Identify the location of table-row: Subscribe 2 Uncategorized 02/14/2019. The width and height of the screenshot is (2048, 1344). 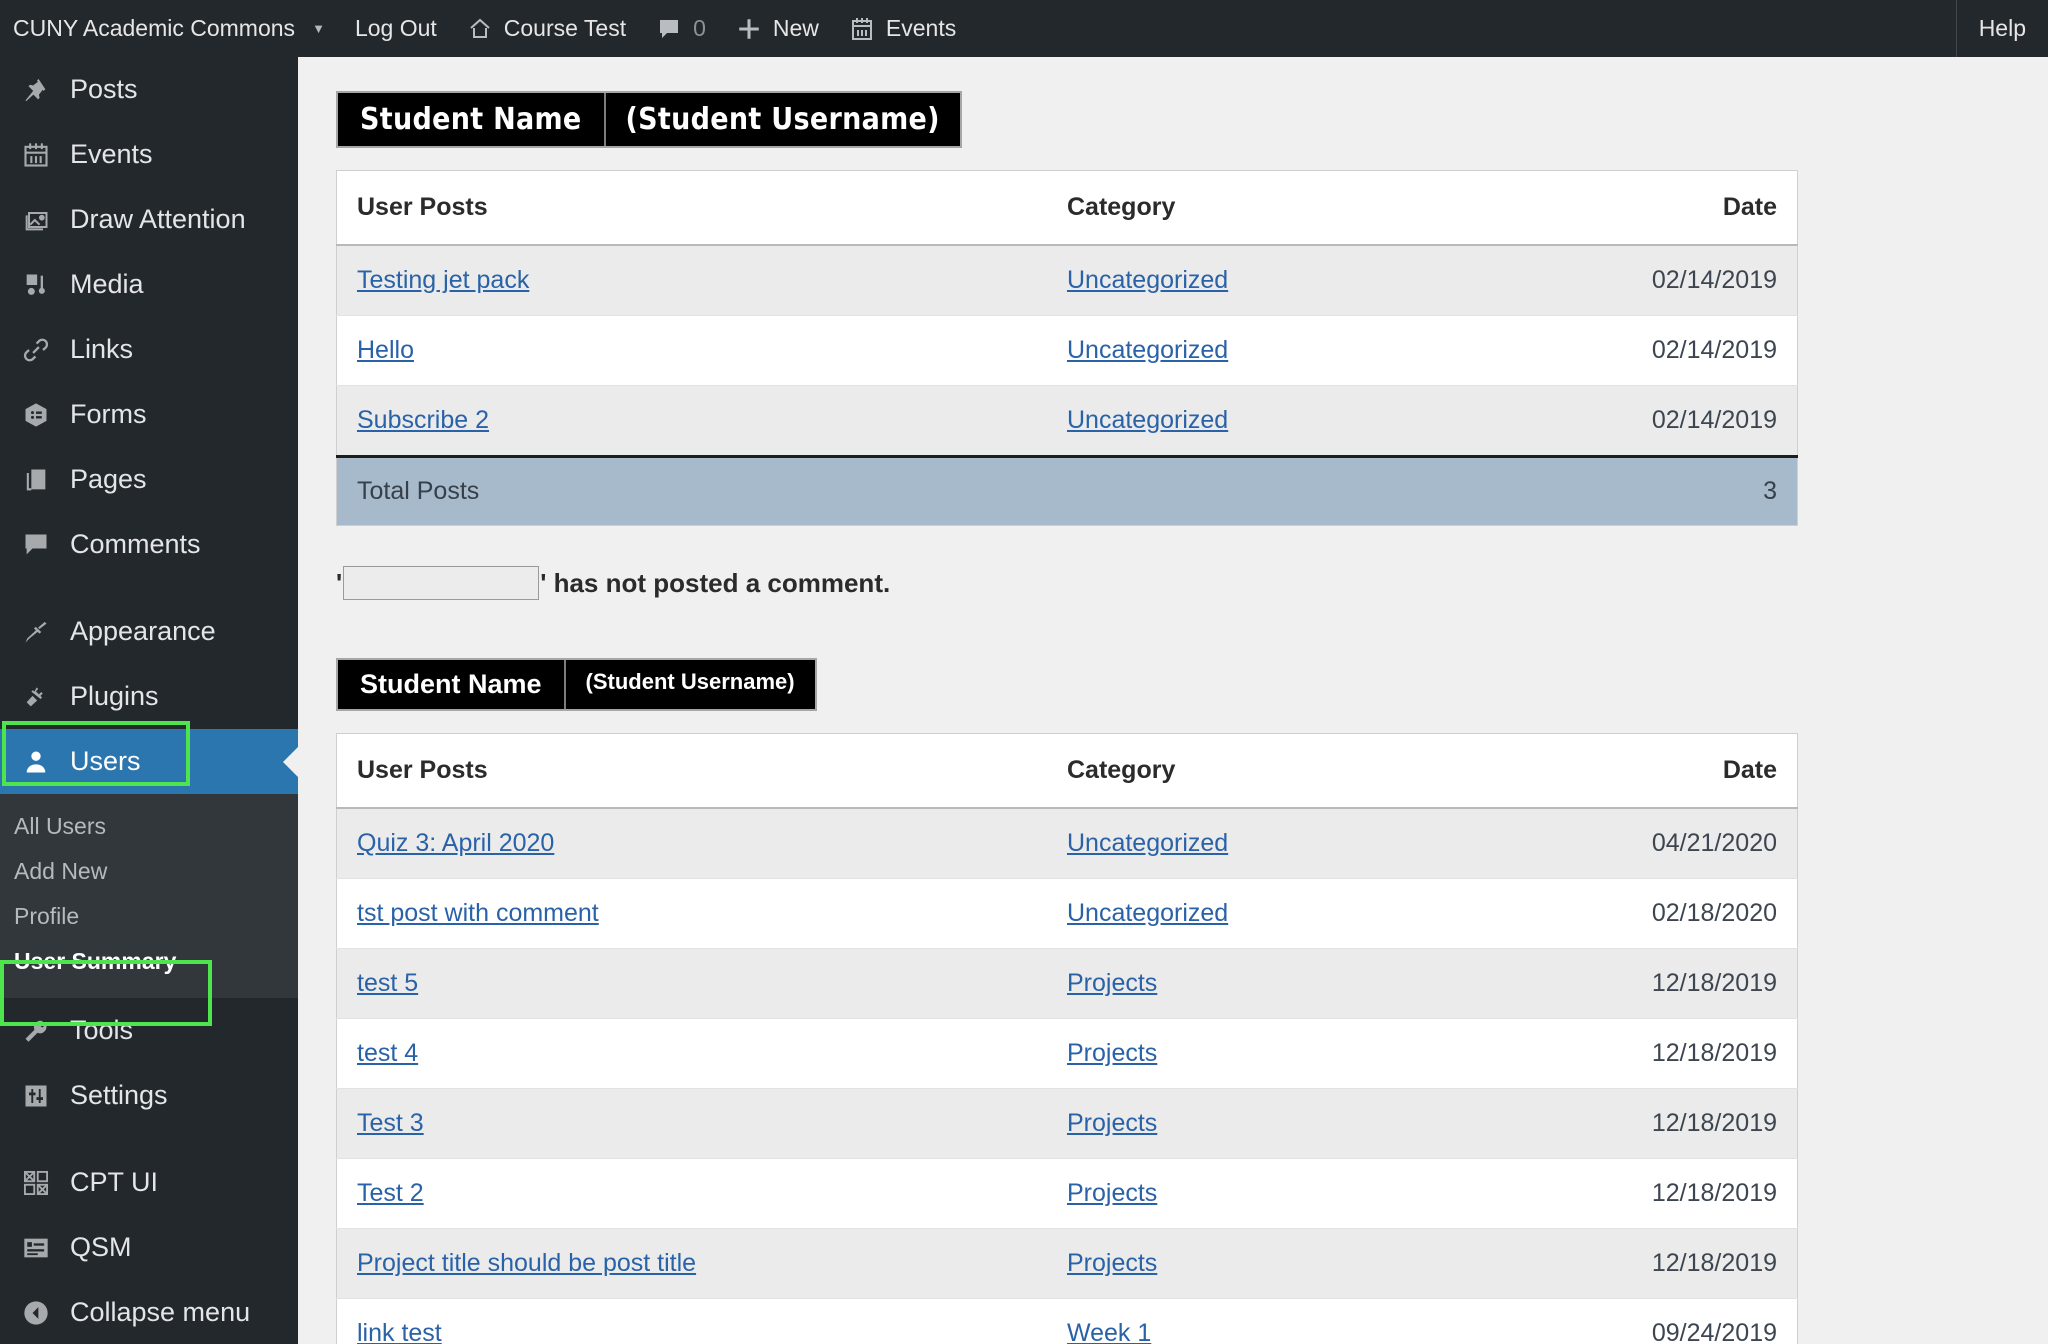
(1067, 421).